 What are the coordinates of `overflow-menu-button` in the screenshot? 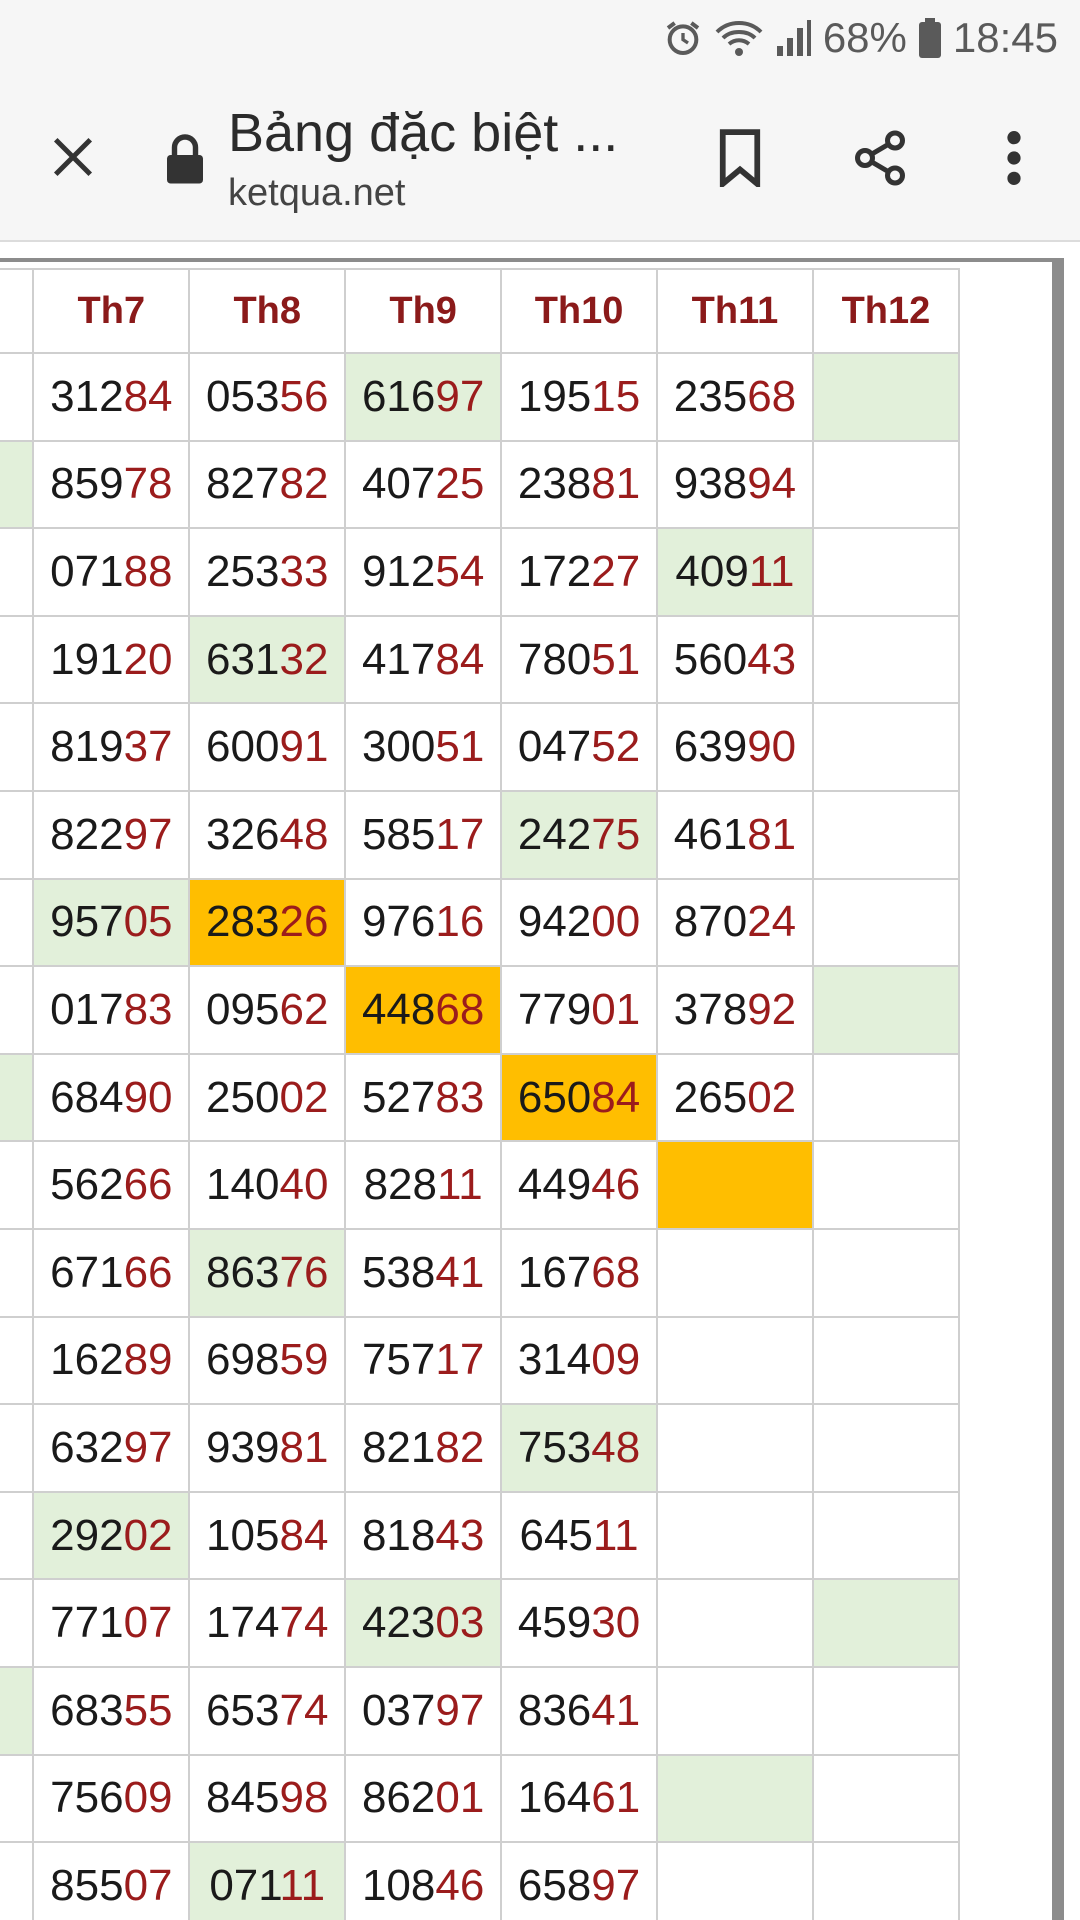 It's located at (1014, 158).